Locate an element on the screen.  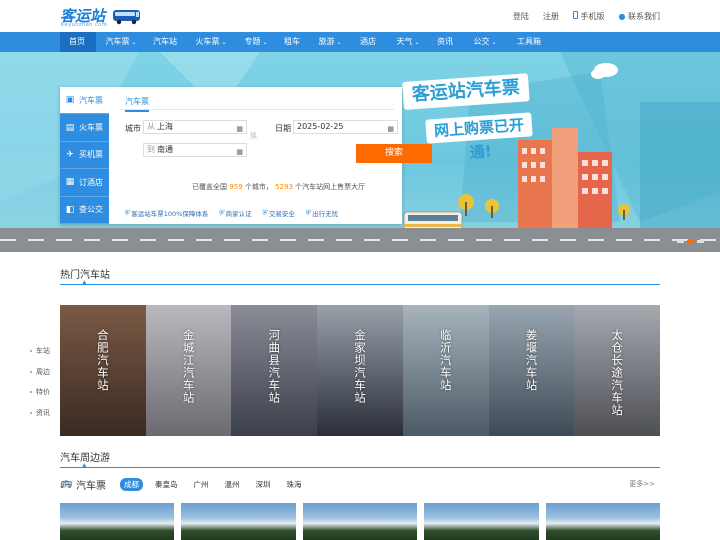
stat-mid: 个城市， is located at coordinates (258, 187).